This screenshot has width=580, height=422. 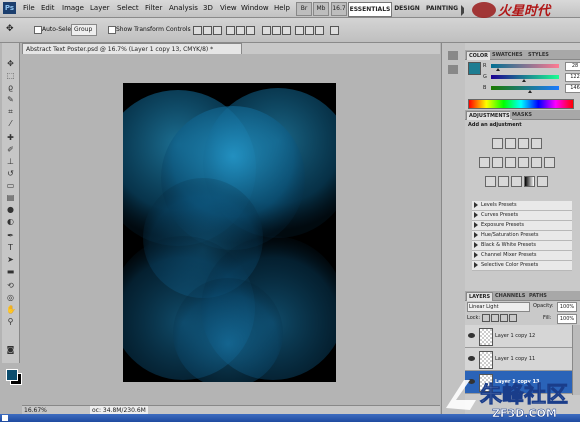 I want to click on preset-selective-color: Selective Color Presets, so click(x=522, y=266).